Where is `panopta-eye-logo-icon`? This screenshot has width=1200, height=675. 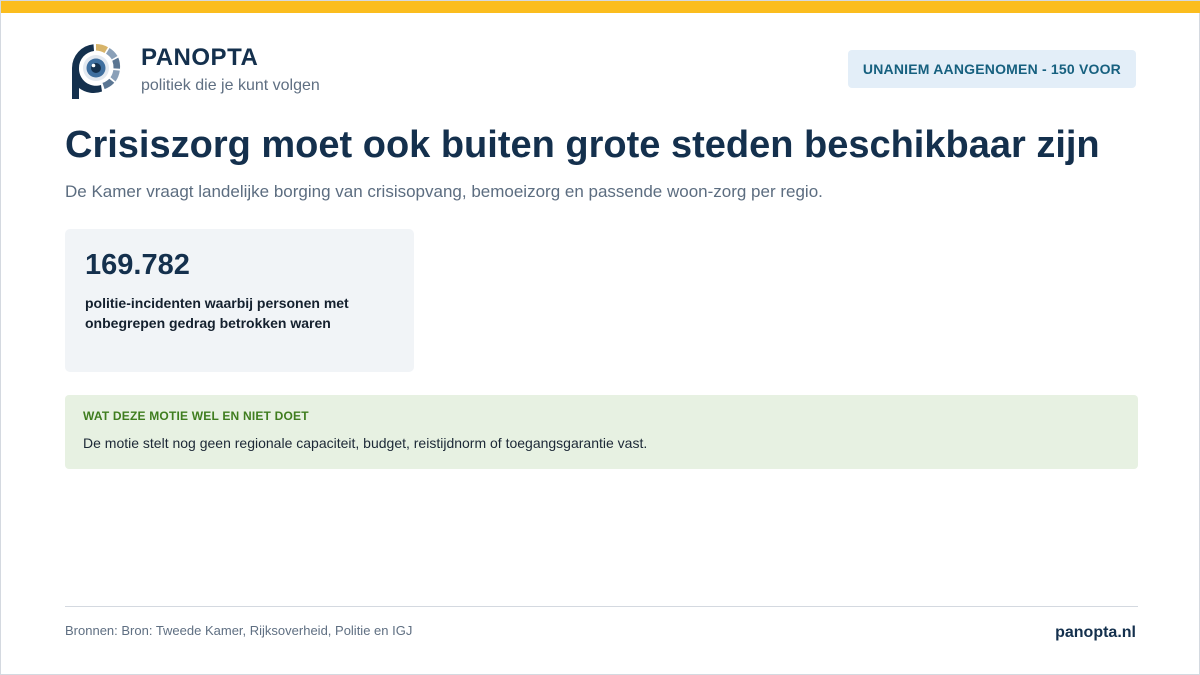
panopta-eye-logo-icon is located at coordinates (96, 71).